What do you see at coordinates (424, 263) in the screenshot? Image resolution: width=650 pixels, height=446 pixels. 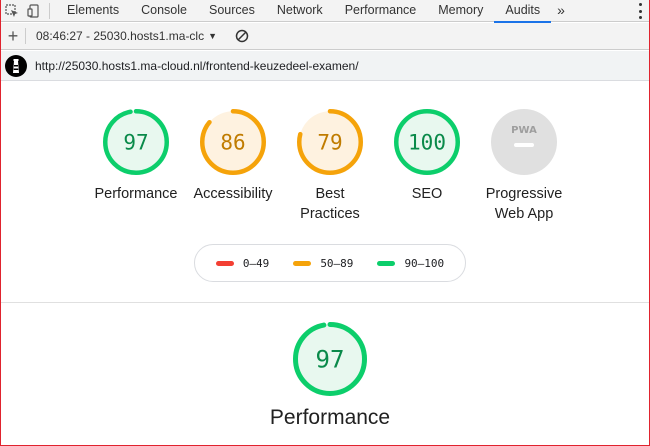 I see `legend-range: 90–100` at bounding box center [424, 263].